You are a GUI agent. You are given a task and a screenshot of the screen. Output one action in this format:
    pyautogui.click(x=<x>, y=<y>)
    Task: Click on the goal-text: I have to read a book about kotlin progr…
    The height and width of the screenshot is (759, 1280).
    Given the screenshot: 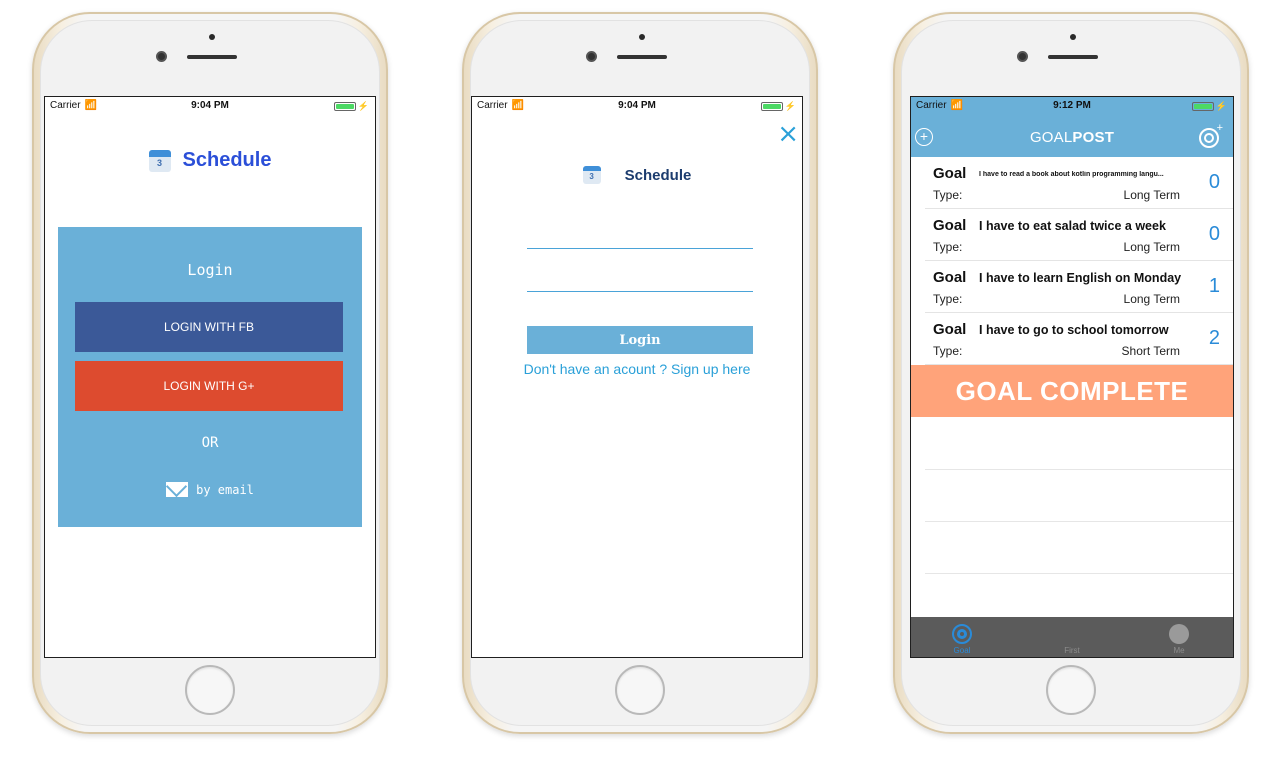 What is the action you would take?
    pyautogui.click(x=1071, y=174)
    